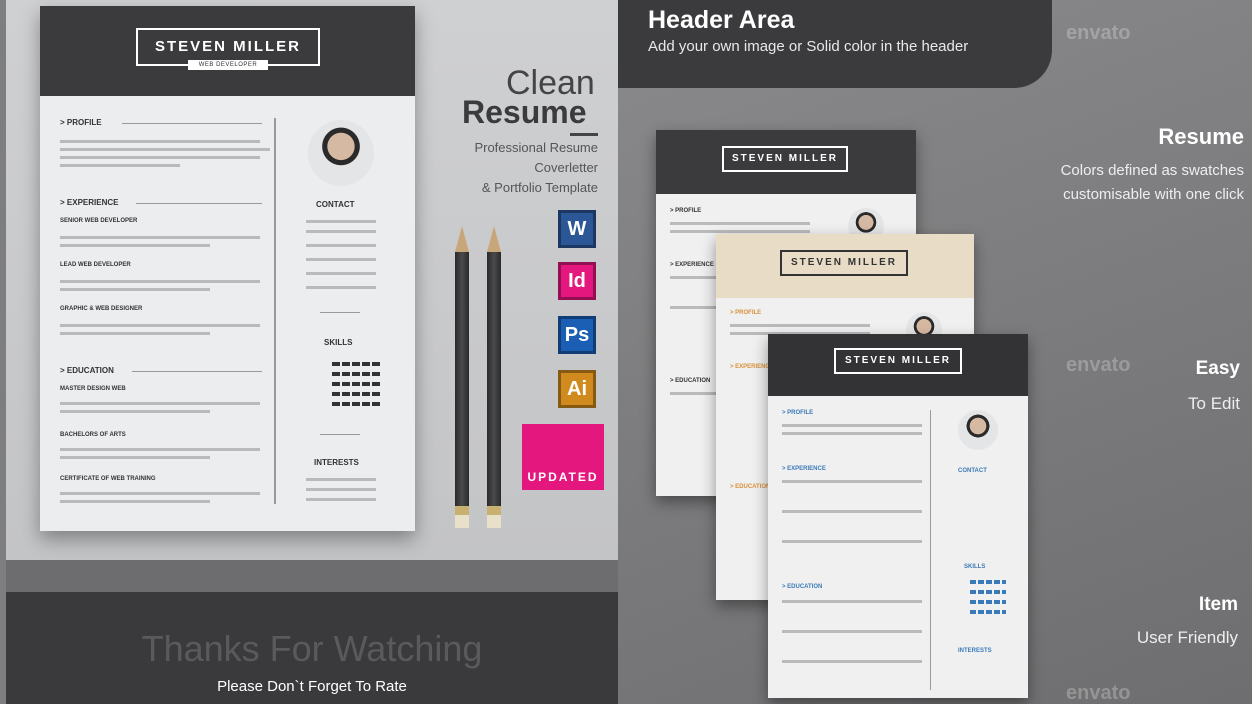  What do you see at coordinates (1201, 136) in the screenshot?
I see `feature-resume-title: Resume` at bounding box center [1201, 136].